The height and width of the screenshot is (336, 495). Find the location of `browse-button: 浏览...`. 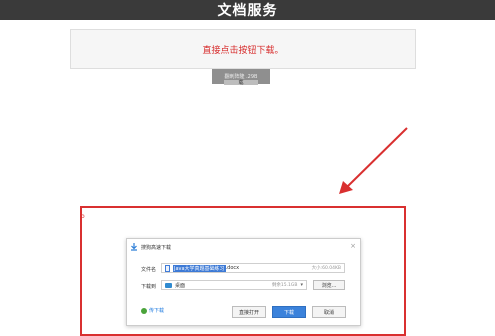

browse-button: 浏览... is located at coordinates (329, 285).